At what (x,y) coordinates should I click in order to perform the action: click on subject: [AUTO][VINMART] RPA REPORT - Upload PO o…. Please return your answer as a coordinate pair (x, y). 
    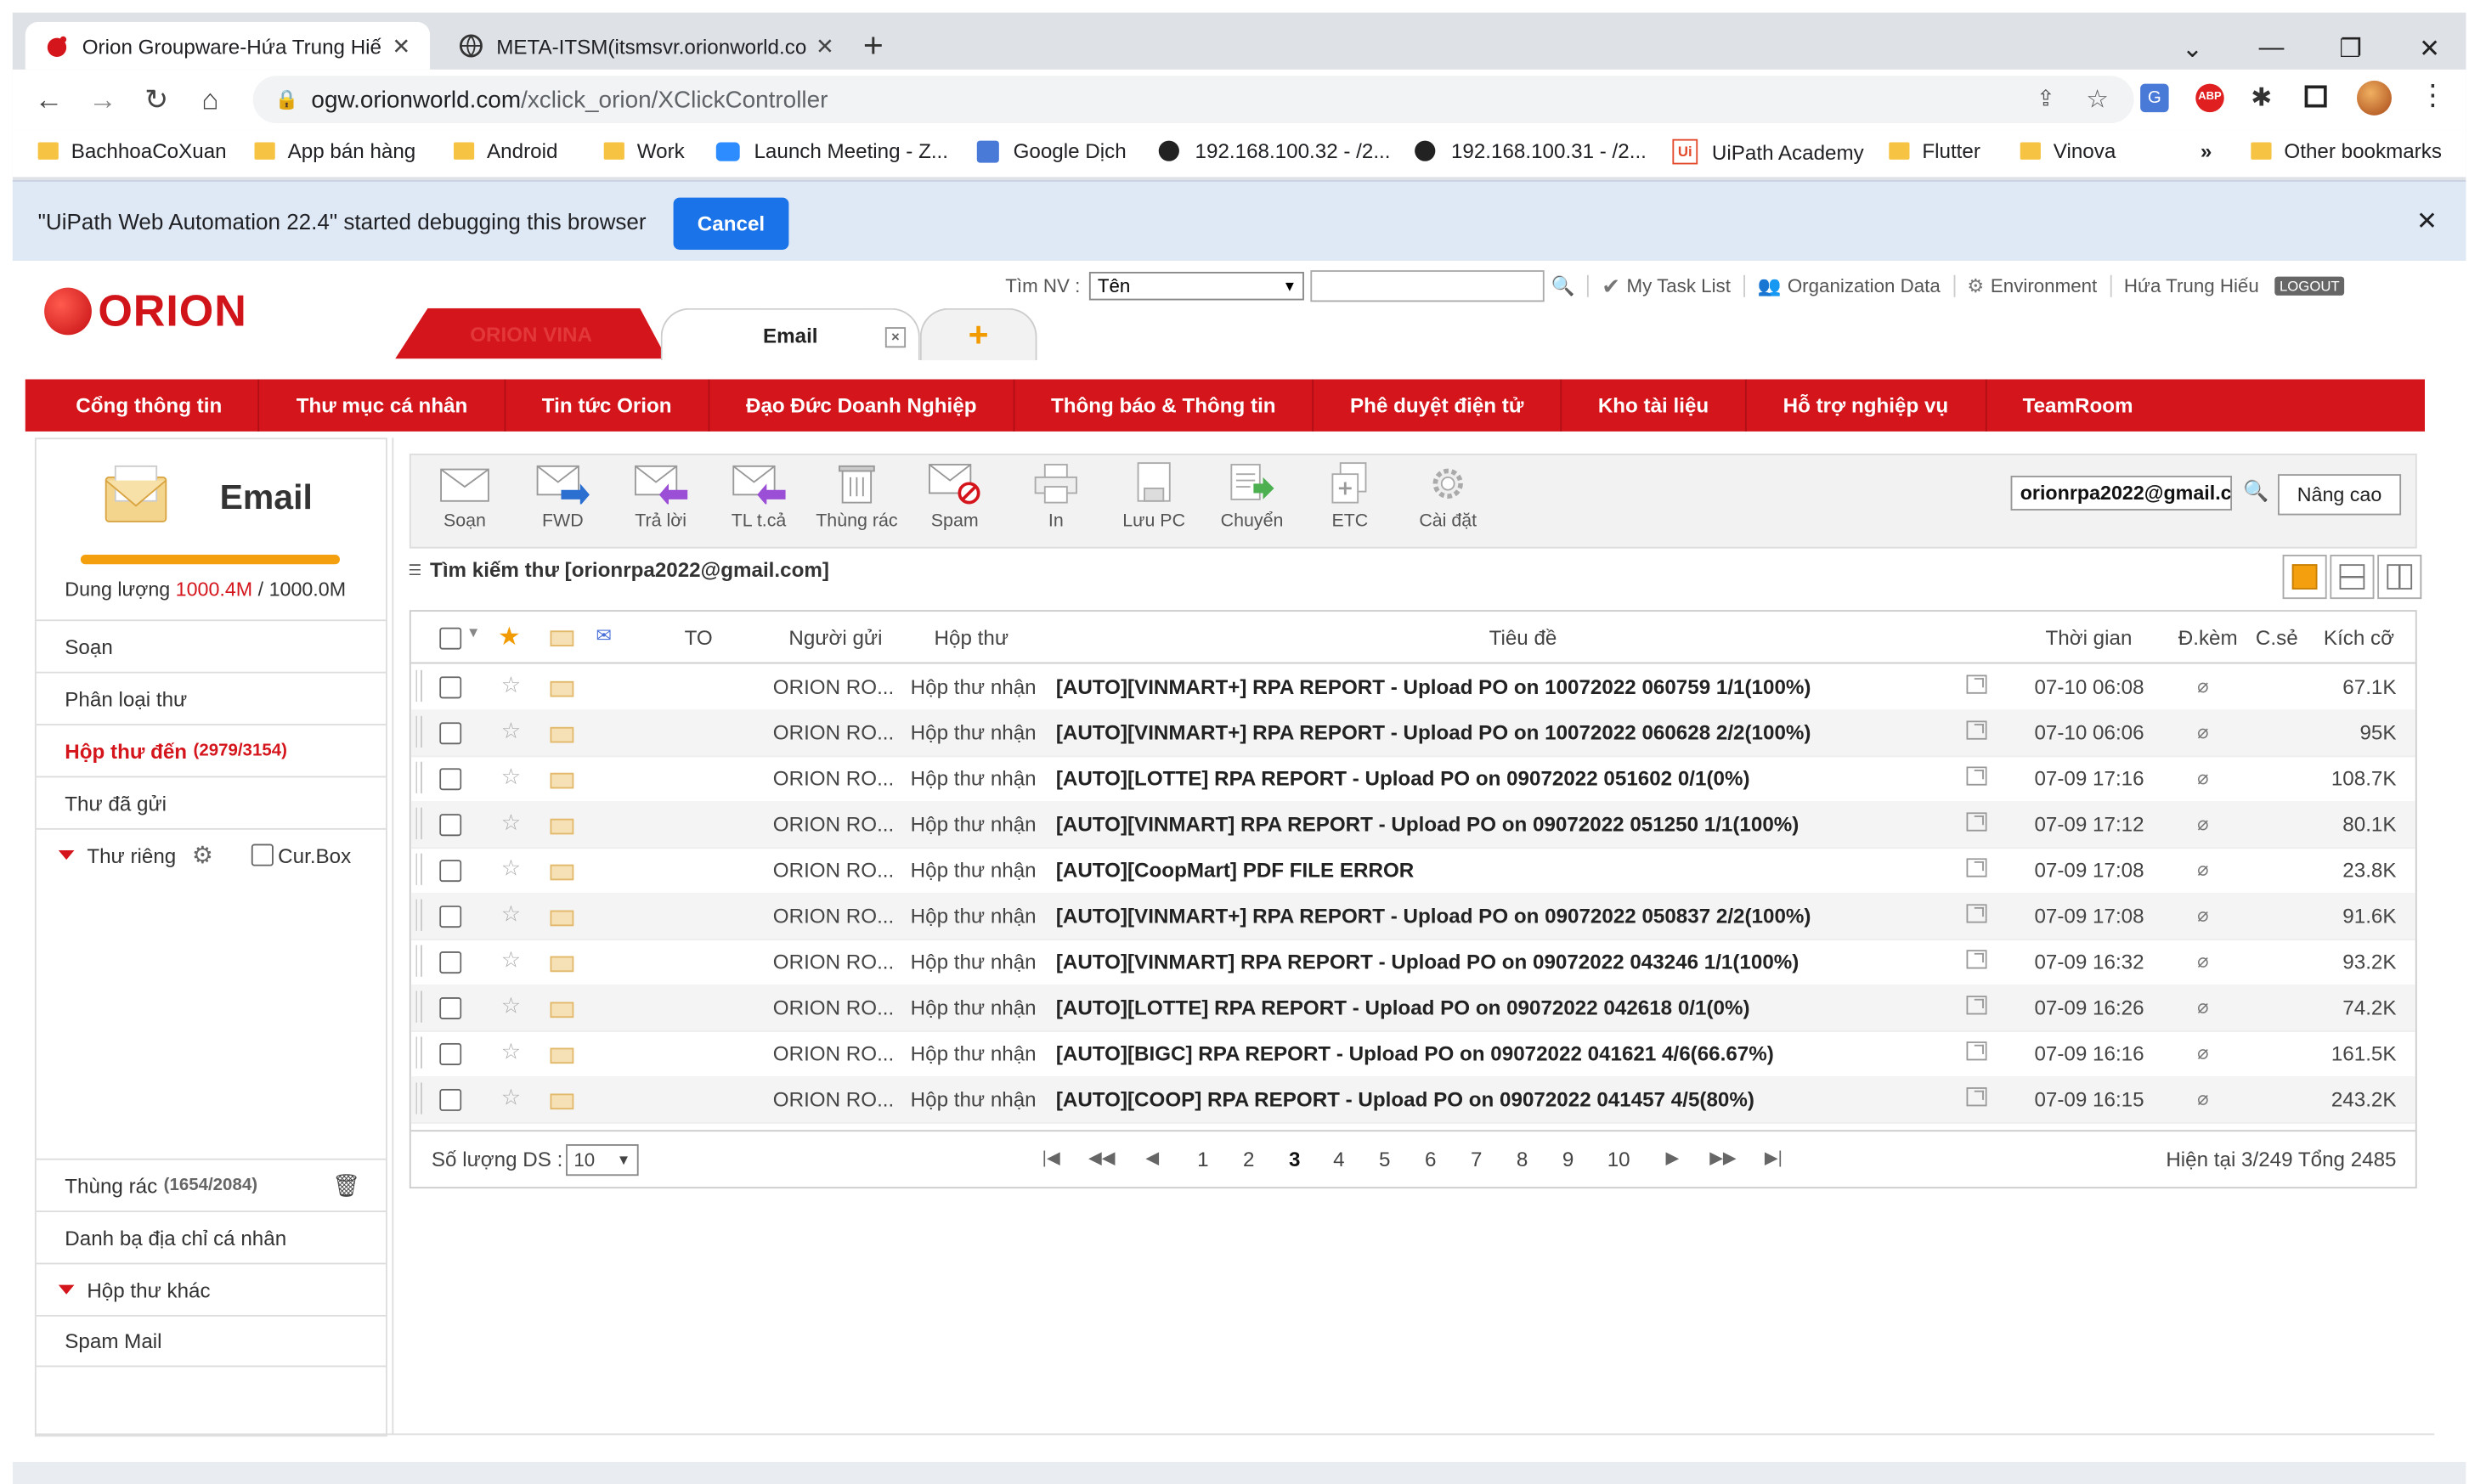
    Looking at the image, I should click on (1498, 824).